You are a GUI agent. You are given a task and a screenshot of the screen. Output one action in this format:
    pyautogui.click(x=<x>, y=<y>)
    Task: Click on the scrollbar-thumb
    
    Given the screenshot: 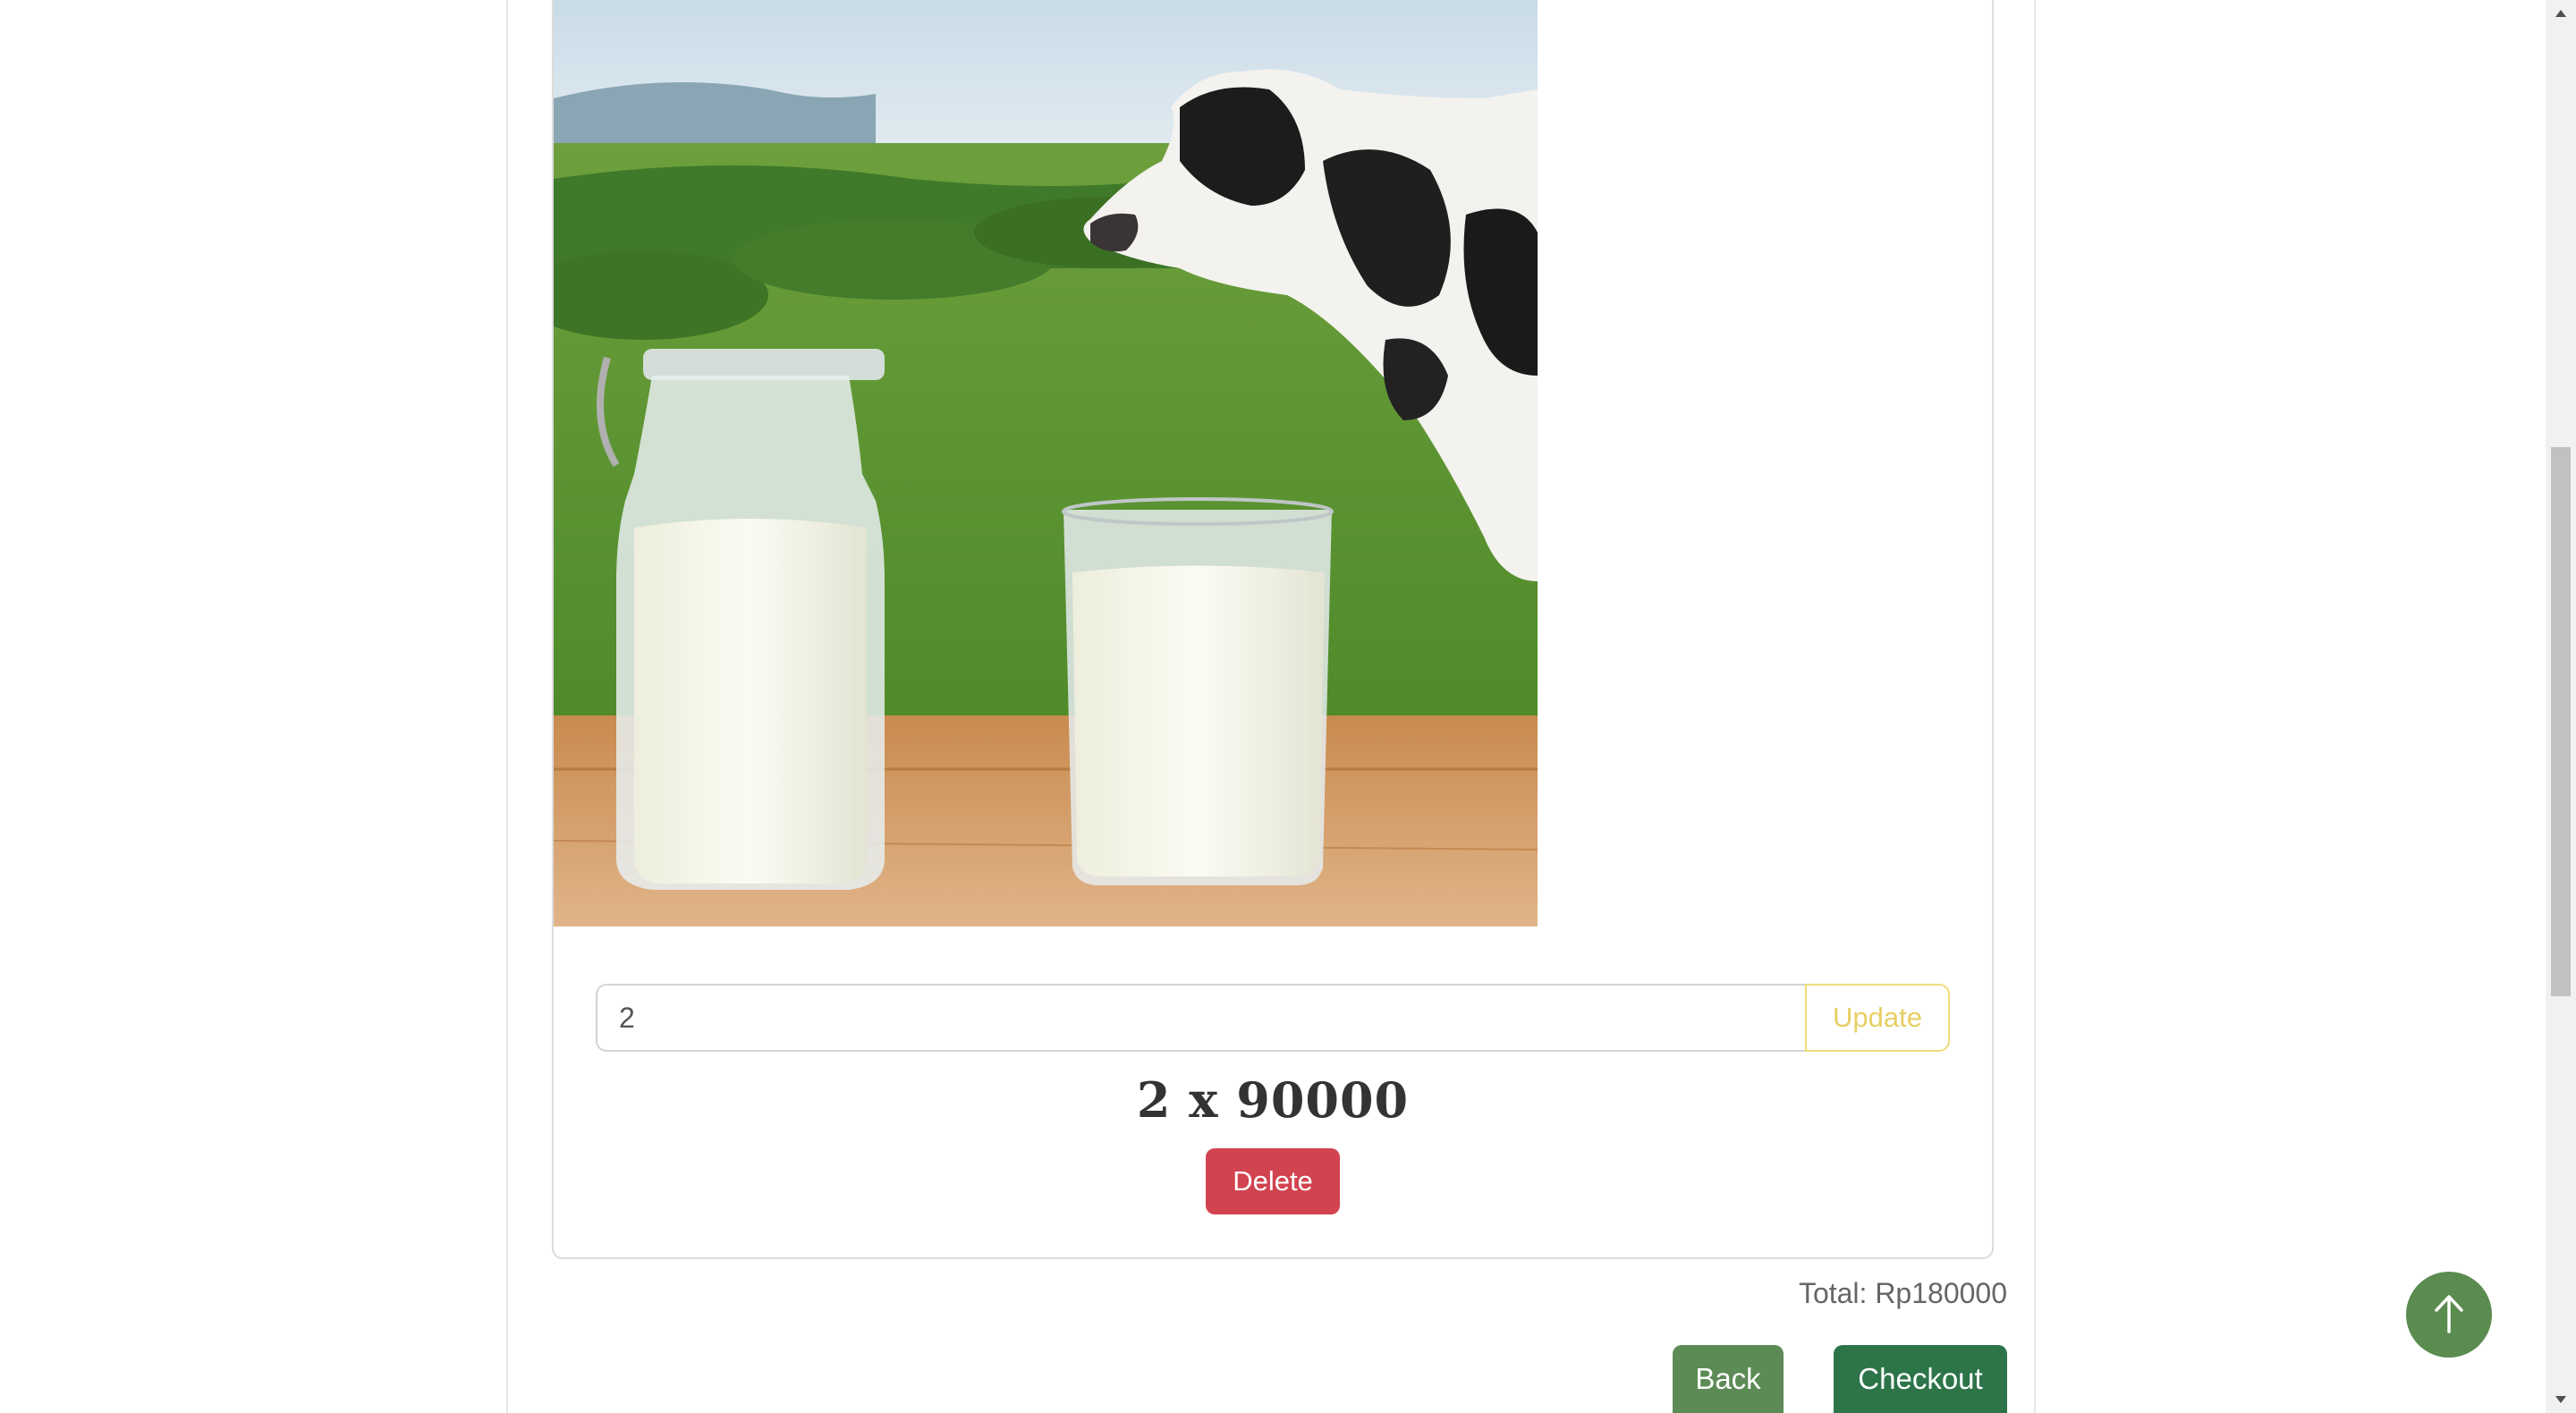 What is the action you would take?
    pyautogui.click(x=2561, y=721)
    